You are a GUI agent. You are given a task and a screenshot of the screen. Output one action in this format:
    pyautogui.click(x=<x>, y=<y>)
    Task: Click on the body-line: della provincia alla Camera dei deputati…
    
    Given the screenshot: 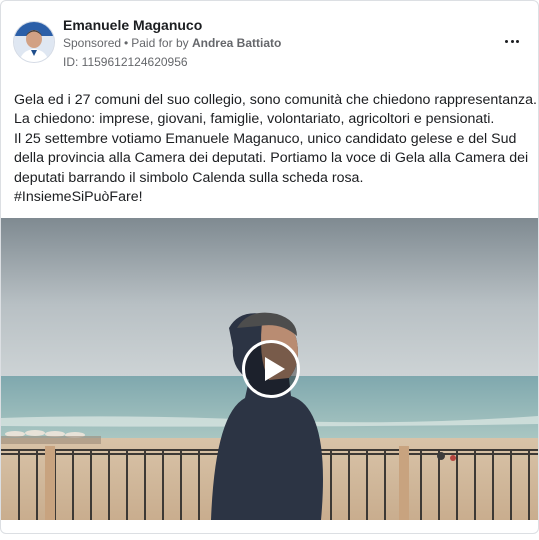 What is the action you would take?
    pyautogui.click(x=271, y=158)
    